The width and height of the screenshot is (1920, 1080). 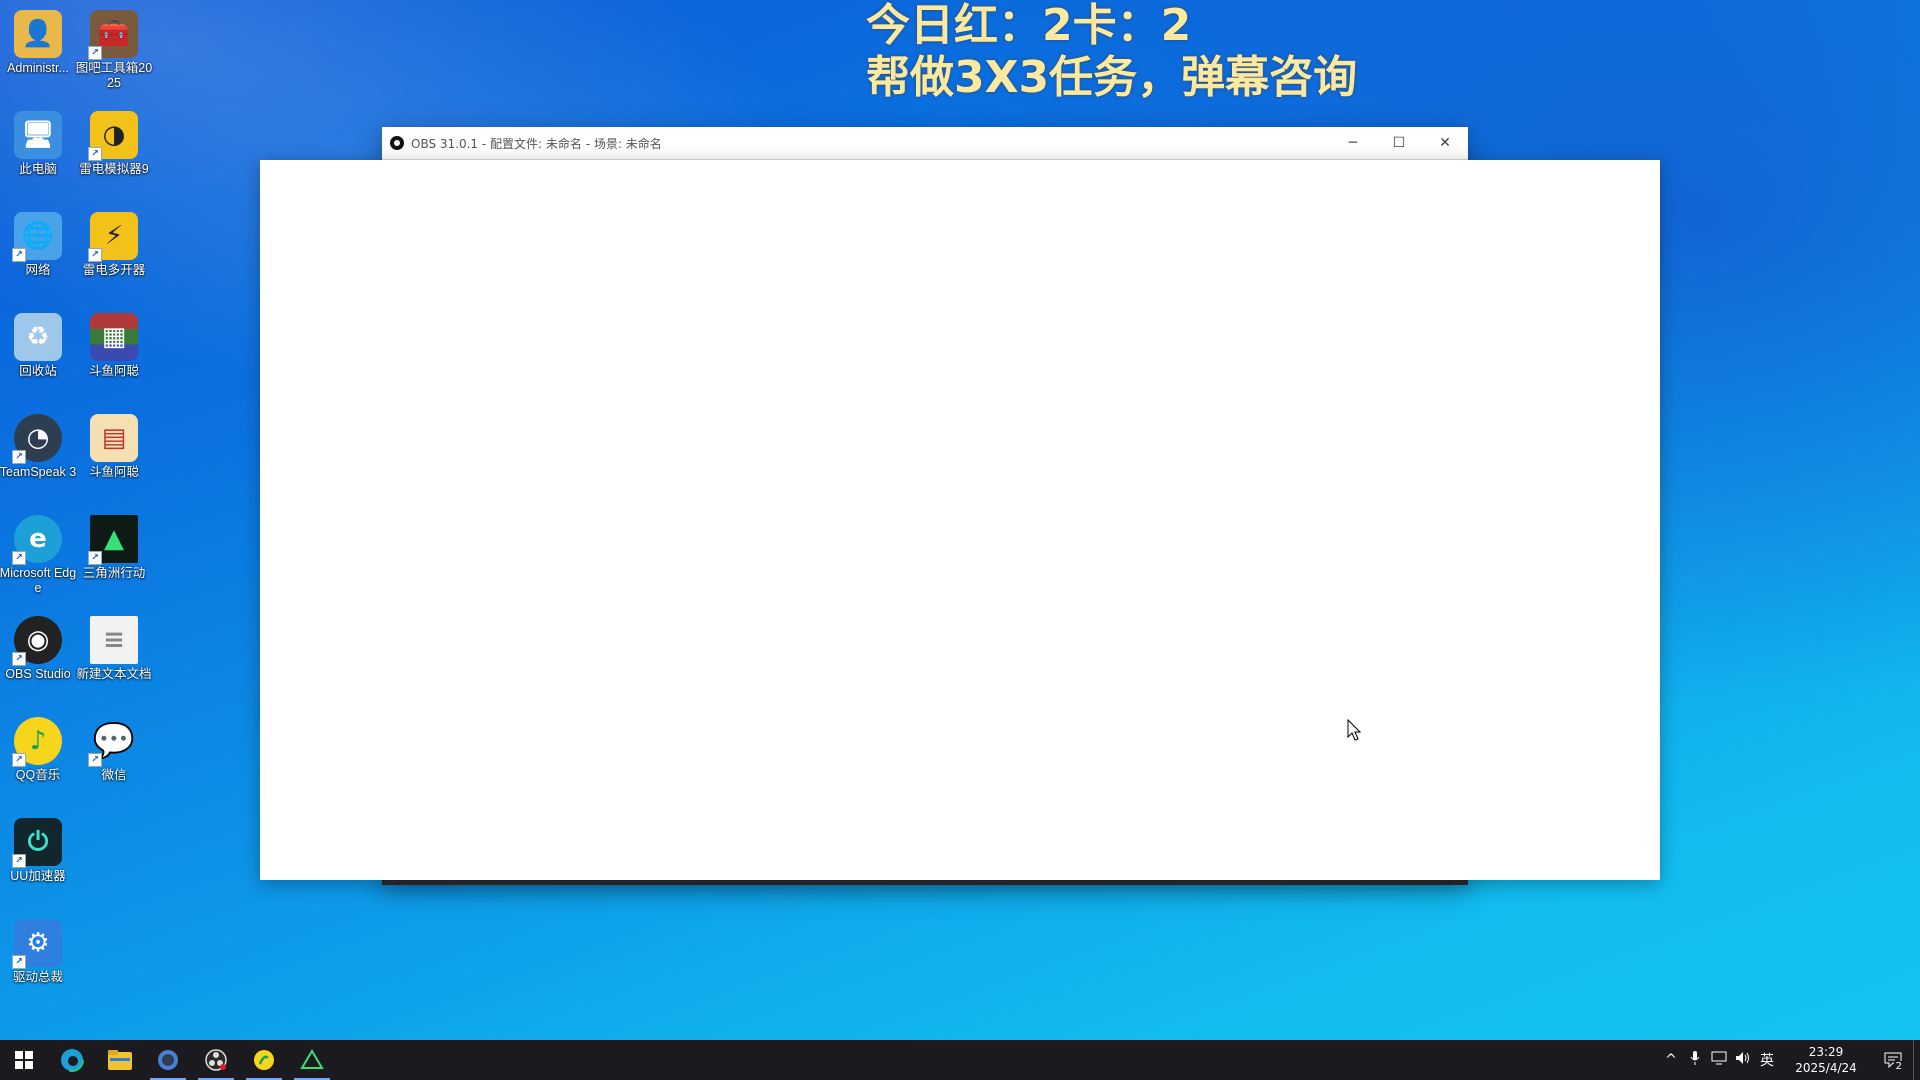 What do you see at coordinates (1743, 1060) in the screenshot?
I see `volume-icon` at bounding box center [1743, 1060].